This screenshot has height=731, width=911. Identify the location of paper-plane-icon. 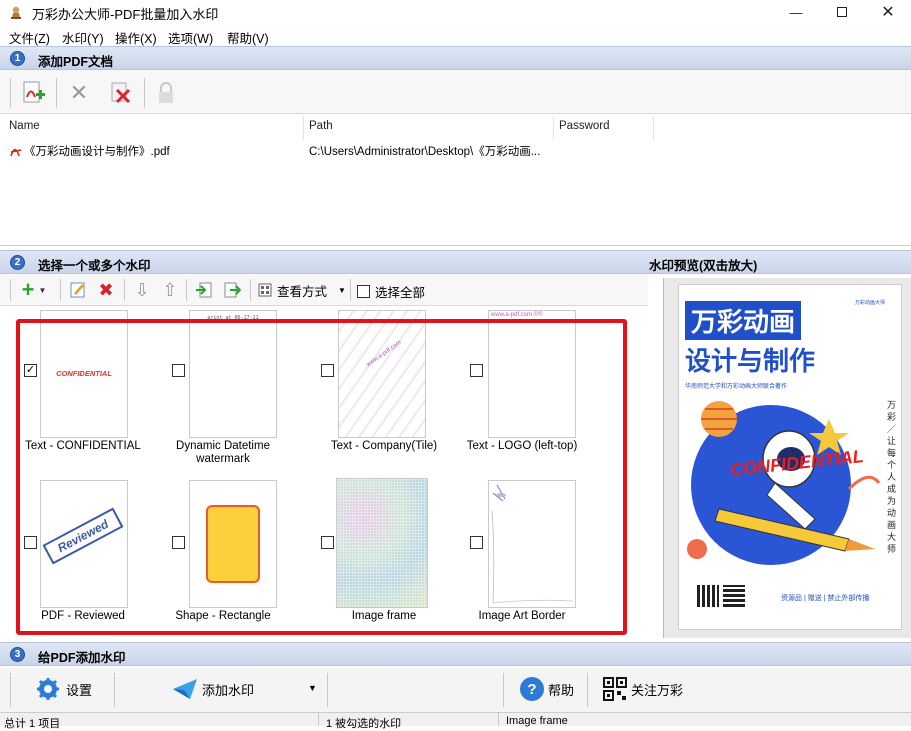
(185, 689).